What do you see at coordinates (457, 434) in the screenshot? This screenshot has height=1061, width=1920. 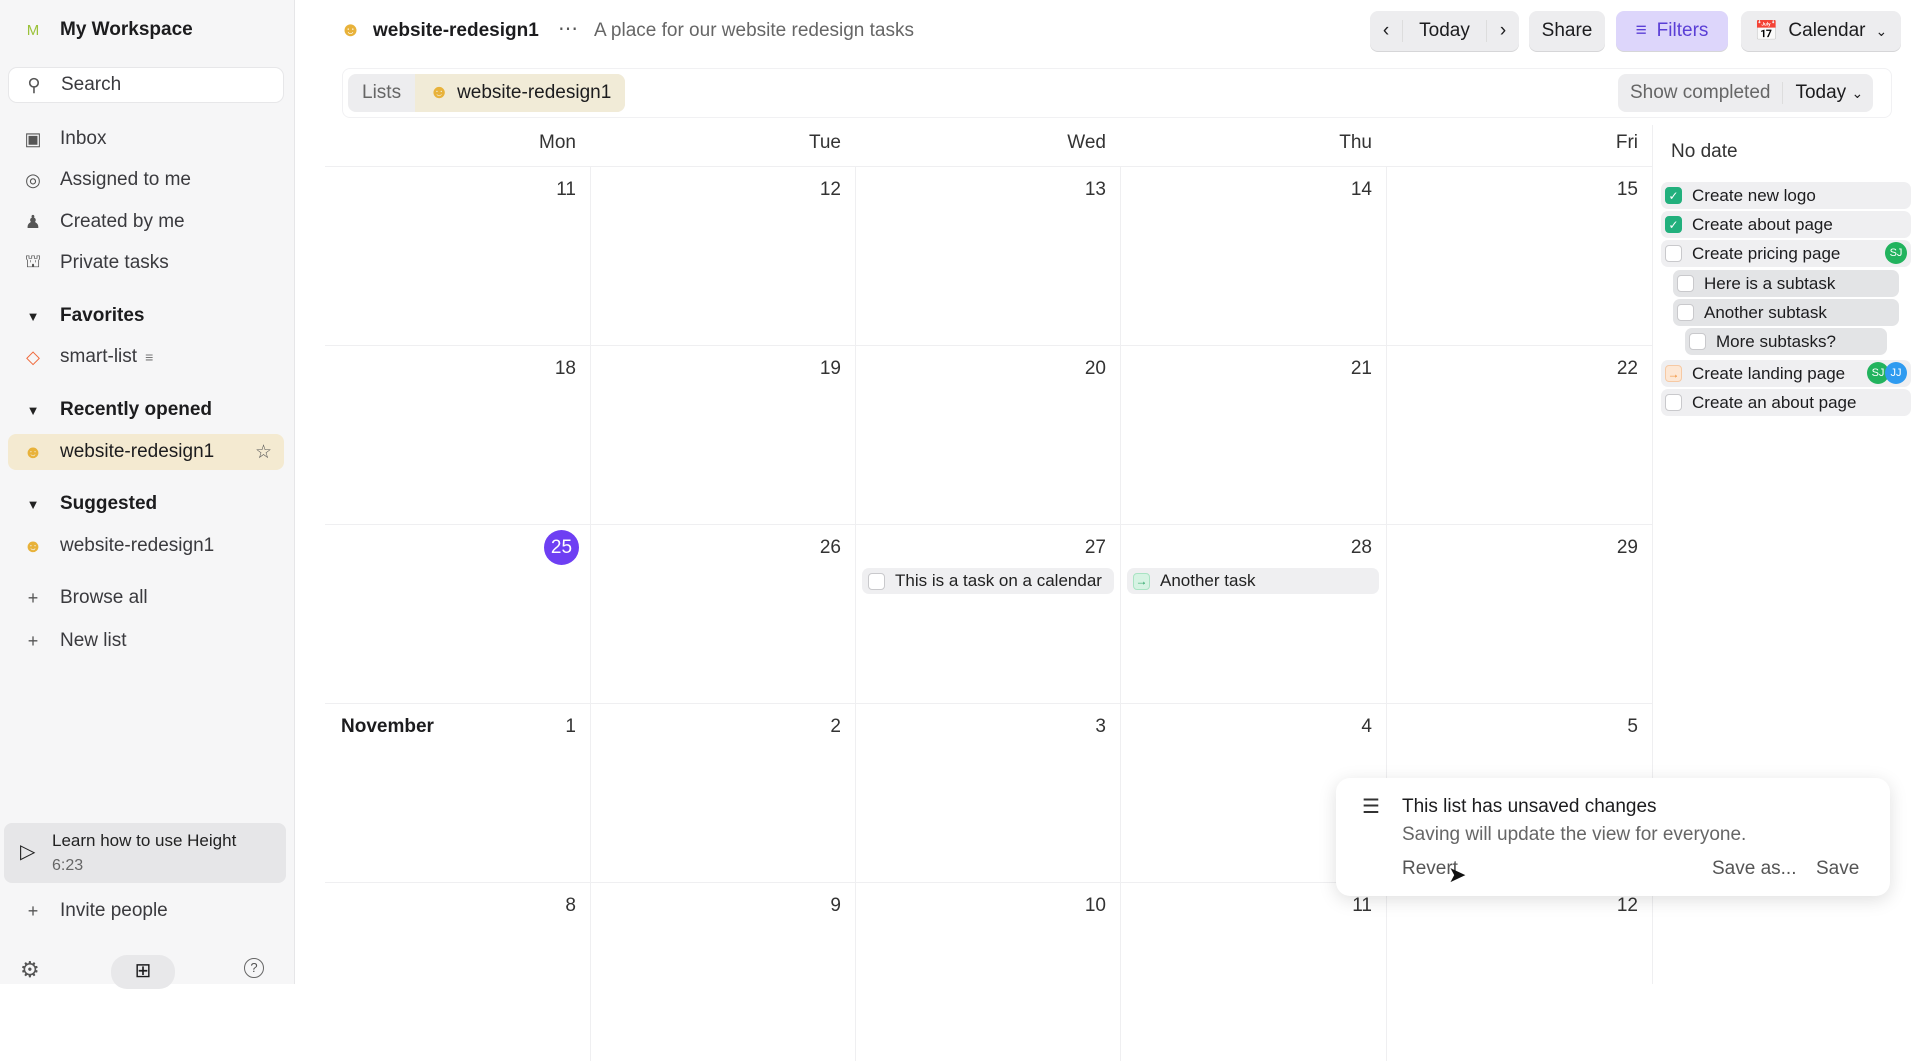 I see `calendar-day-cell: 18` at bounding box center [457, 434].